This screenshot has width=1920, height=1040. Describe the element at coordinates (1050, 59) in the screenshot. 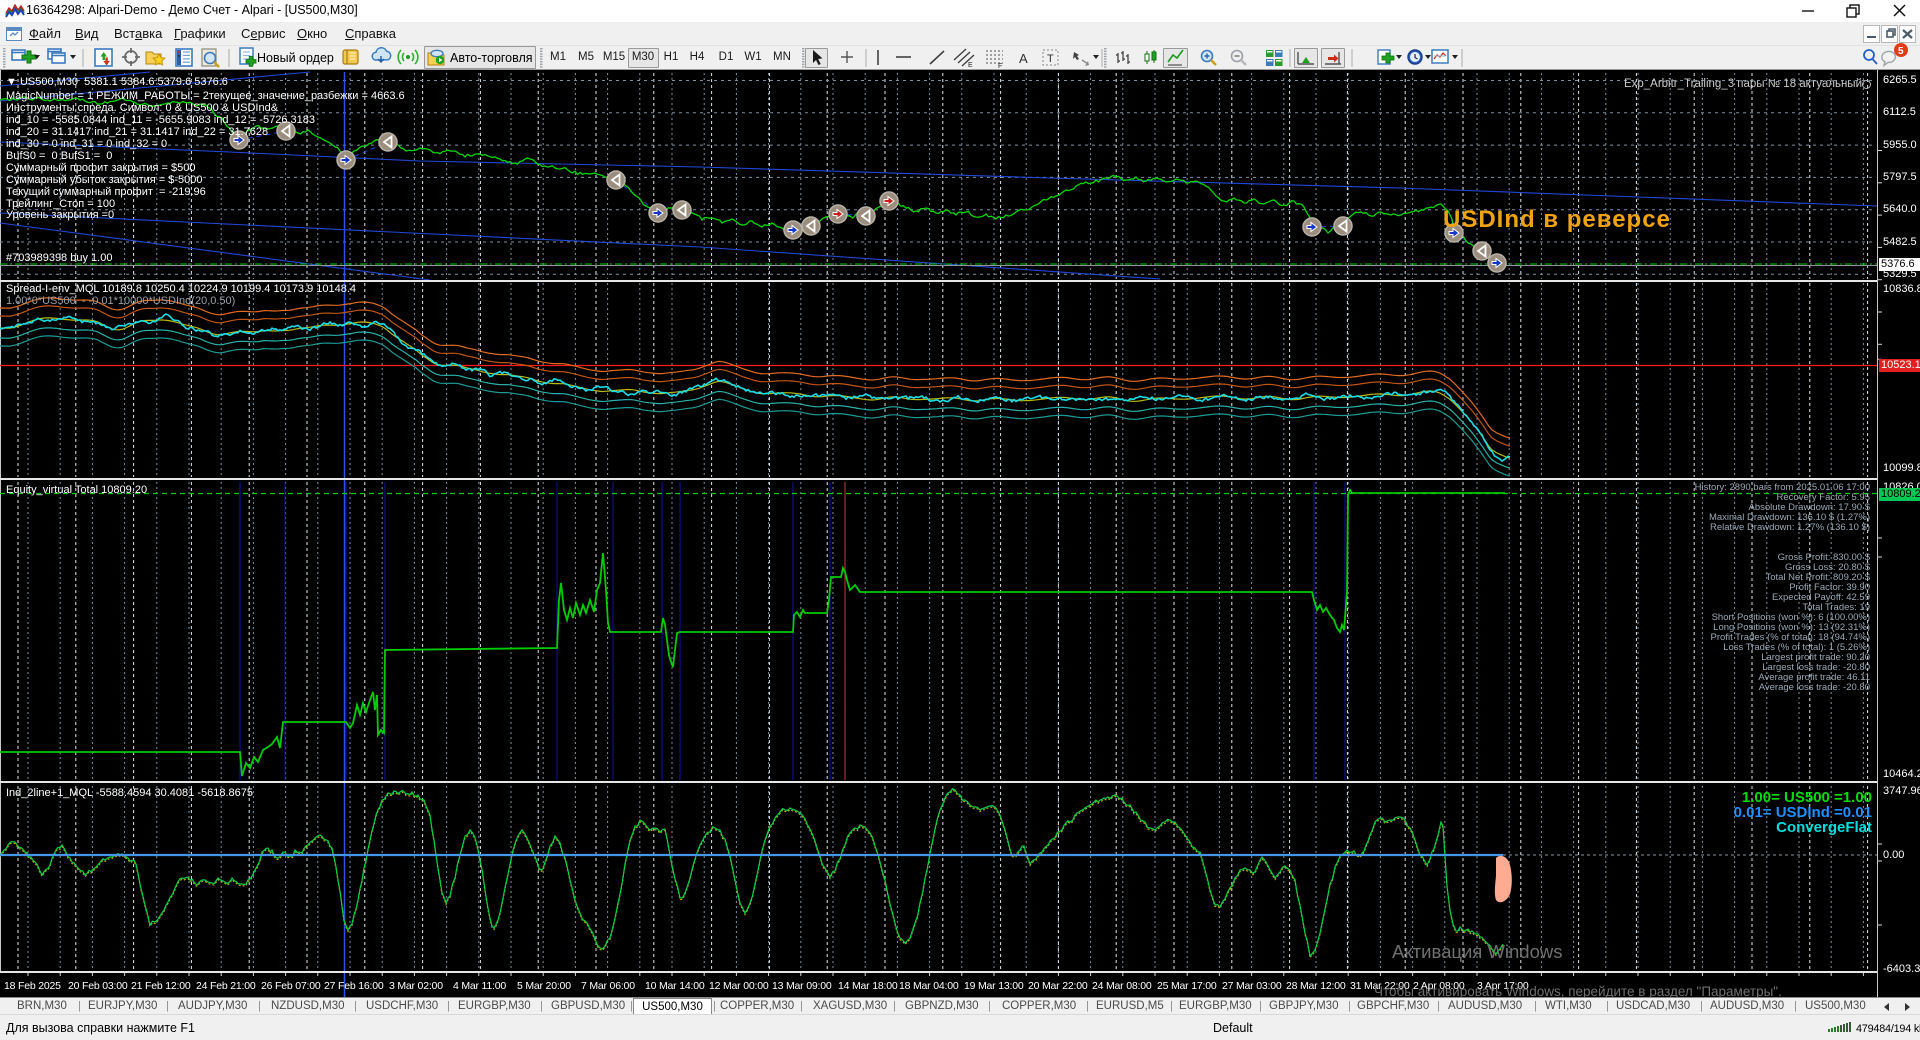

I see `svg-text: T` at that location.